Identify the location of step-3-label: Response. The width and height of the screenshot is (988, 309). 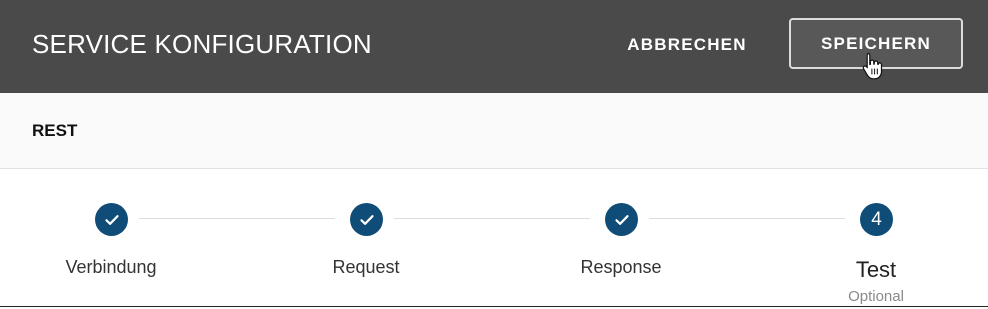
(621, 267).